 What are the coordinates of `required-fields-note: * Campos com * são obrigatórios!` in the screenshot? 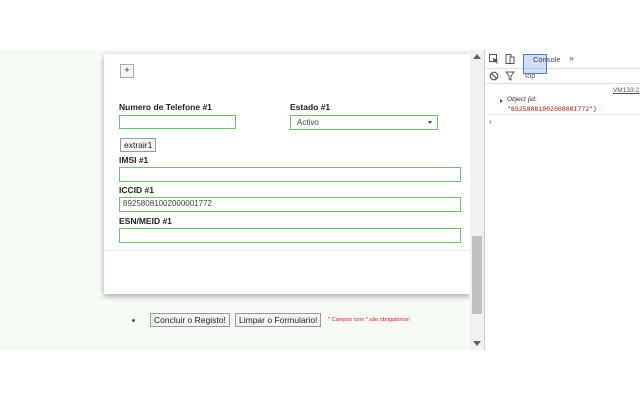 It's located at (369, 320).